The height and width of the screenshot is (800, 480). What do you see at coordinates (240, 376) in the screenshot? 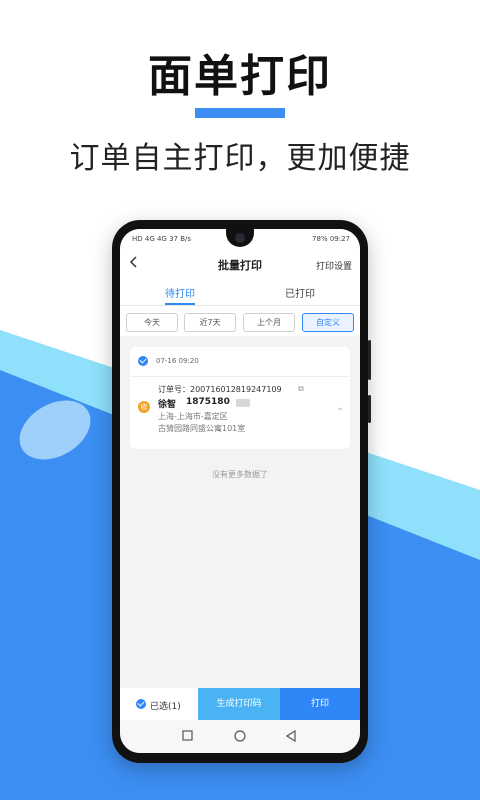
I see `divider` at bounding box center [240, 376].